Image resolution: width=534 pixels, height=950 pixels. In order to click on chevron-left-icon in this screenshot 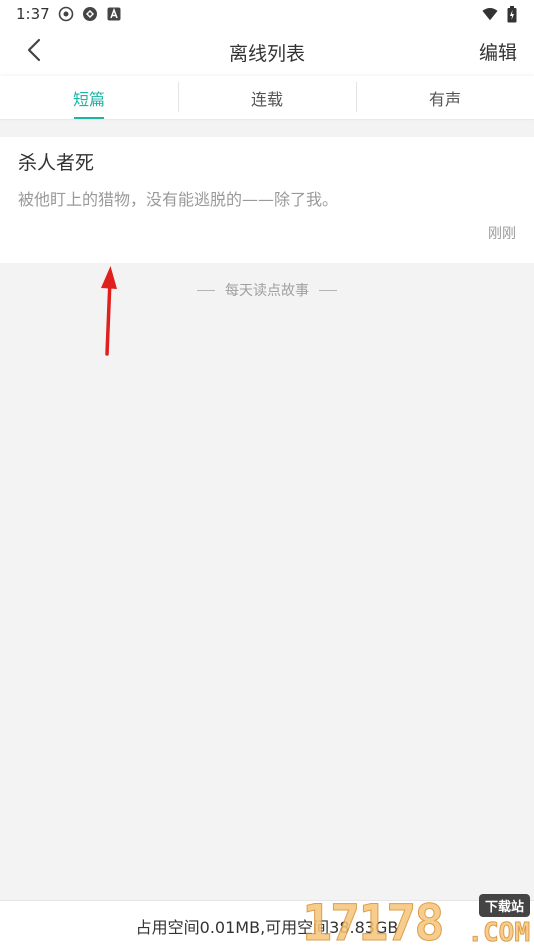, I will do `click(34, 52)`.